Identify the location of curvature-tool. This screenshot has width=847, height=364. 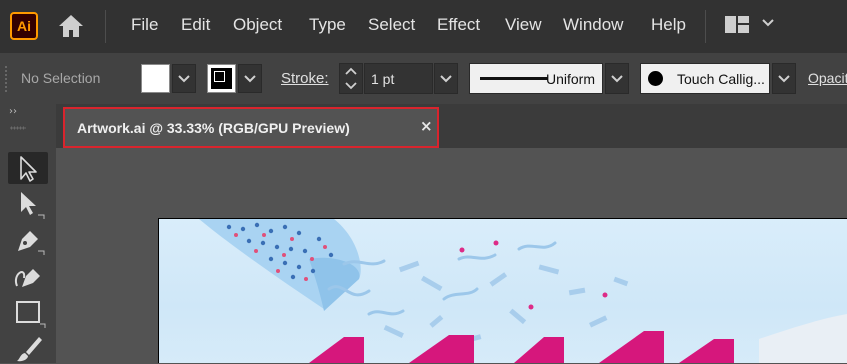
(28, 276).